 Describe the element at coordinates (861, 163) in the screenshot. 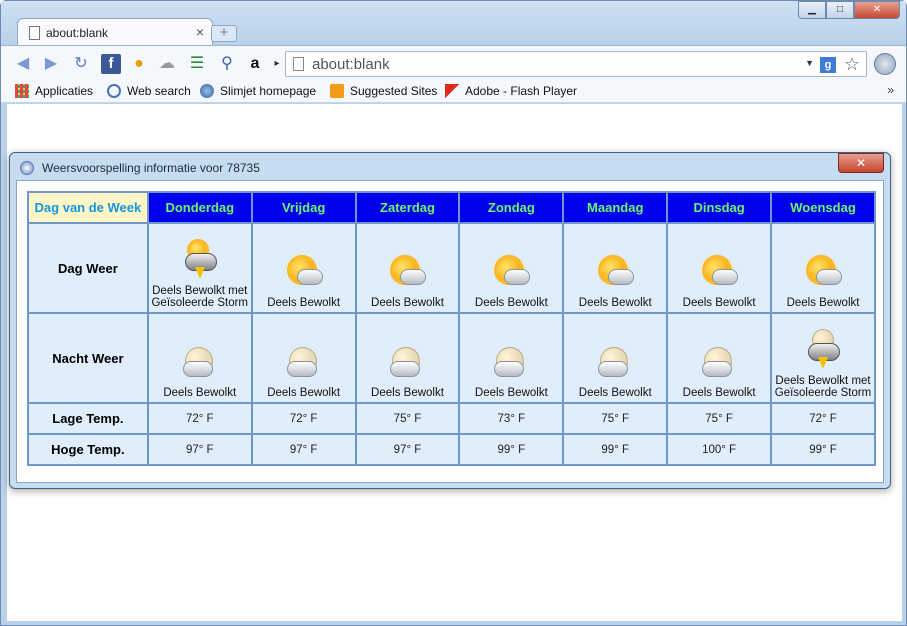

I see `dialog-close-button: ✕` at that location.